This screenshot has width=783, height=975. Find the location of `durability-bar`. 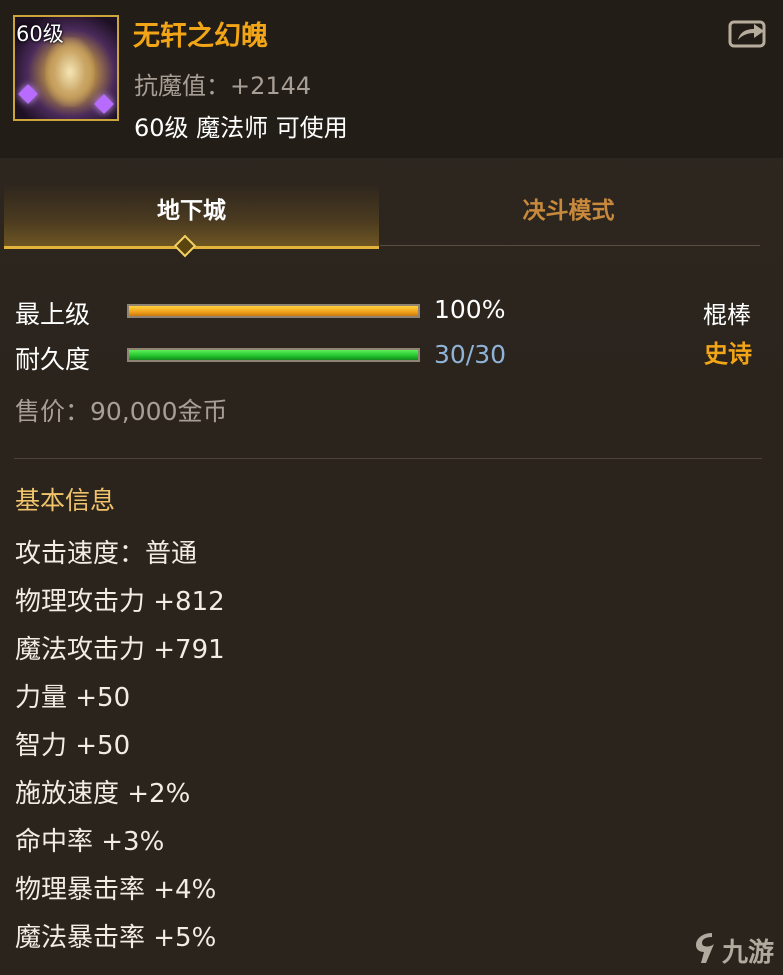

durability-bar is located at coordinates (273, 355).